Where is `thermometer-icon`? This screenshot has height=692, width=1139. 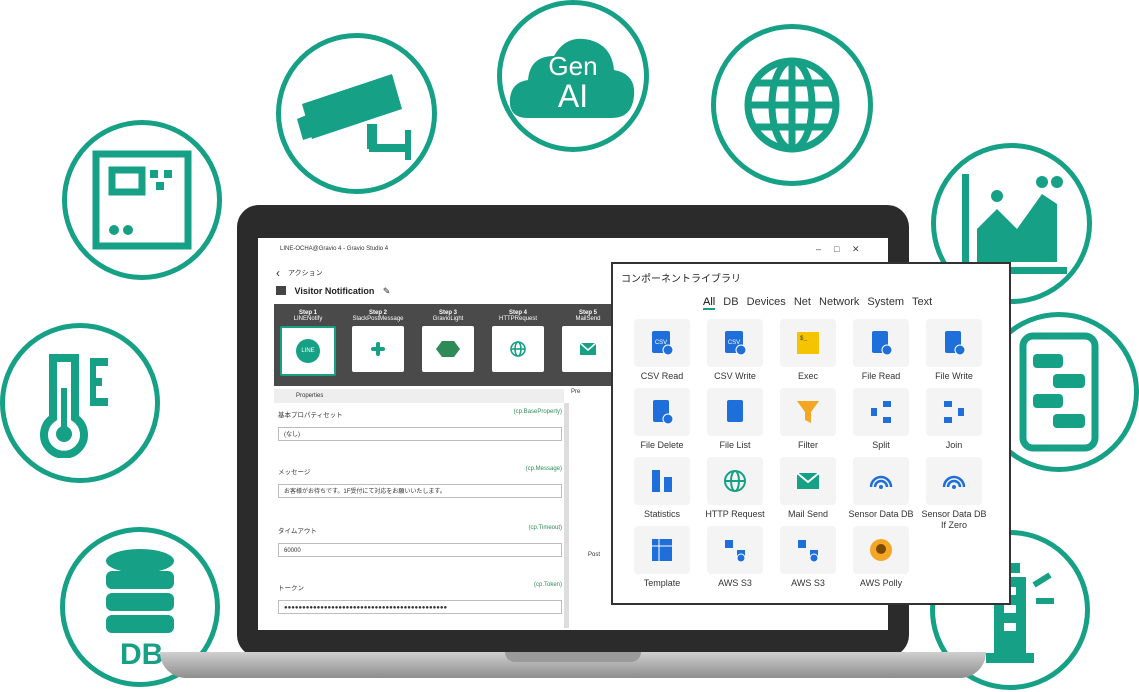 thermometer-icon is located at coordinates (74, 406).